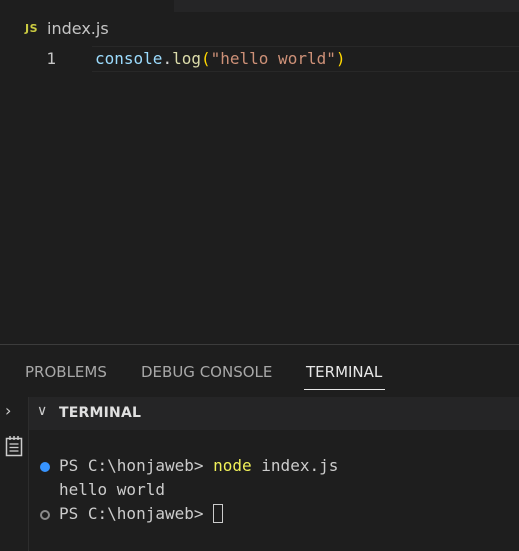 The image size is (519, 551). What do you see at coordinates (100, 413) in the screenshot?
I see `terminal-section-title: TERMINAL` at bounding box center [100, 413].